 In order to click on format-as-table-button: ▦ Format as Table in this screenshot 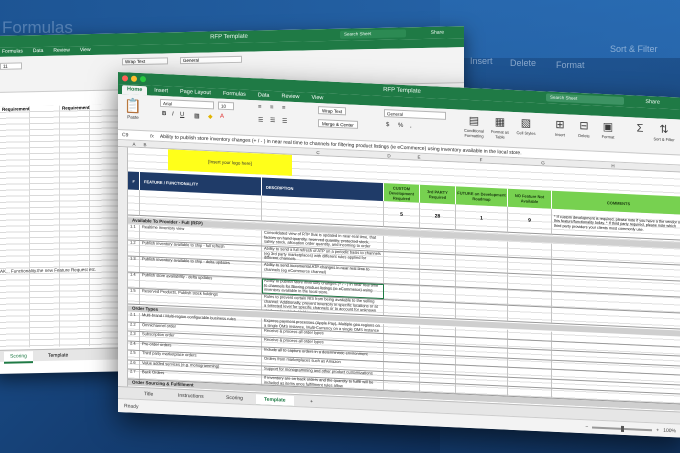, I will do `click(500, 127)`.